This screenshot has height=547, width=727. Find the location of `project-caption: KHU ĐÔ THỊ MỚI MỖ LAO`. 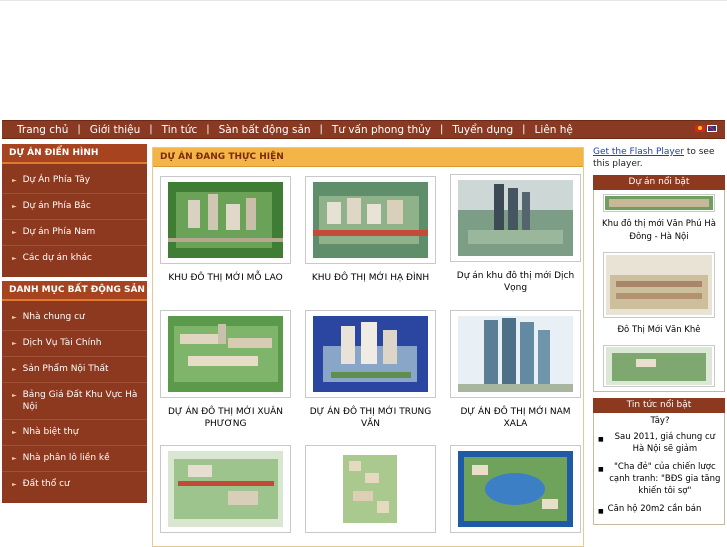

project-caption: KHU ĐÔ THỊ MỚI MỖ LAO is located at coordinates (225, 278).